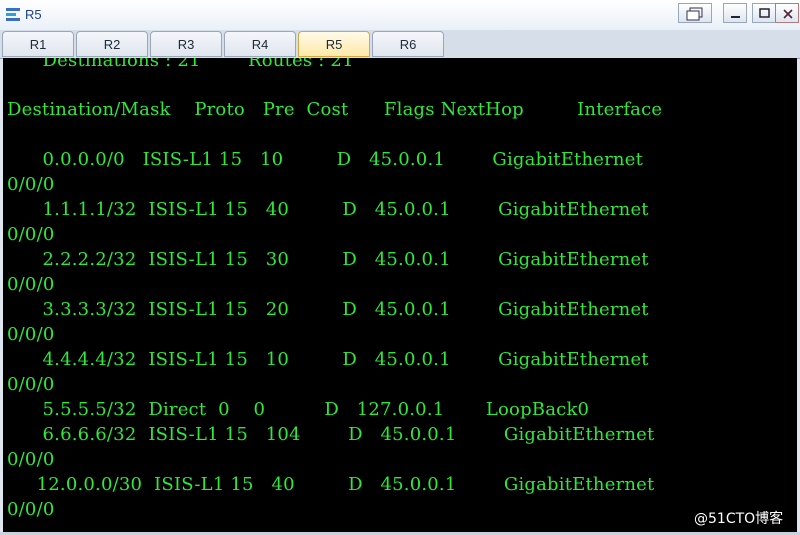 The width and height of the screenshot is (800, 535). I want to click on watermark-text: @51CTO博客, so click(739, 518).